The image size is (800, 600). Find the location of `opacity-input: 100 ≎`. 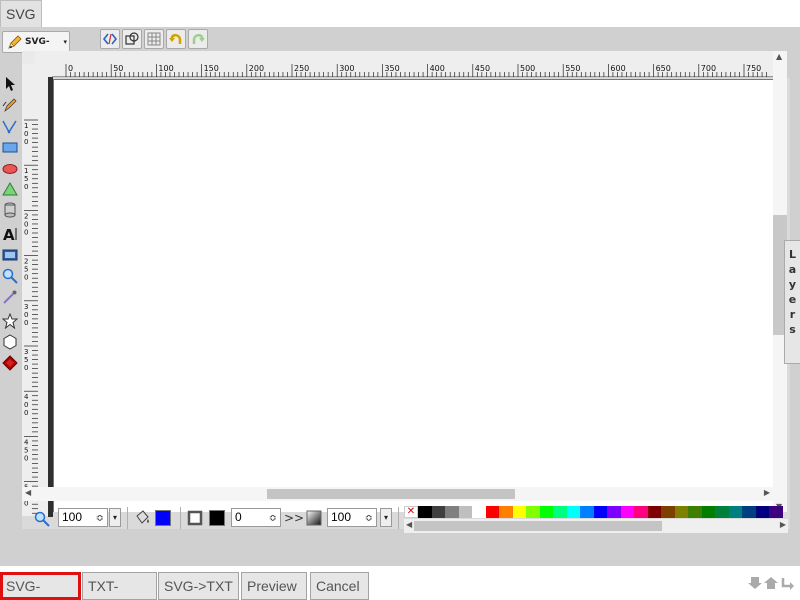

opacity-input: 100 ≎ is located at coordinates (352, 517).